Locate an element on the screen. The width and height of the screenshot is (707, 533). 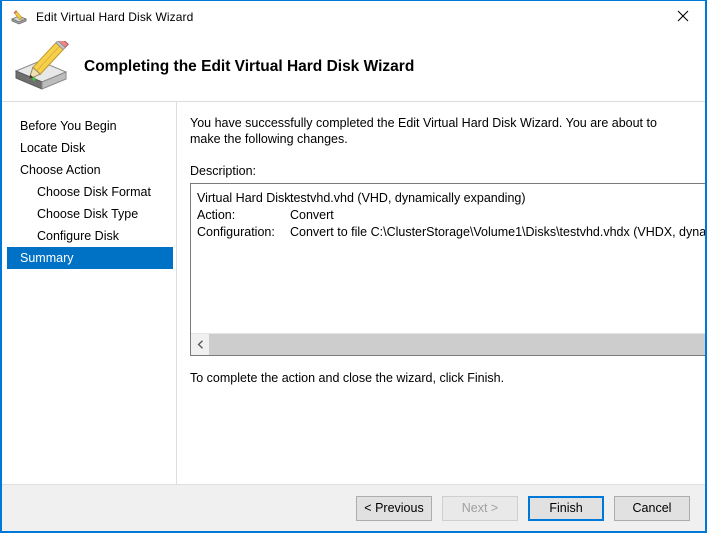
description-key: Action: is located at coordinates (216, 215).